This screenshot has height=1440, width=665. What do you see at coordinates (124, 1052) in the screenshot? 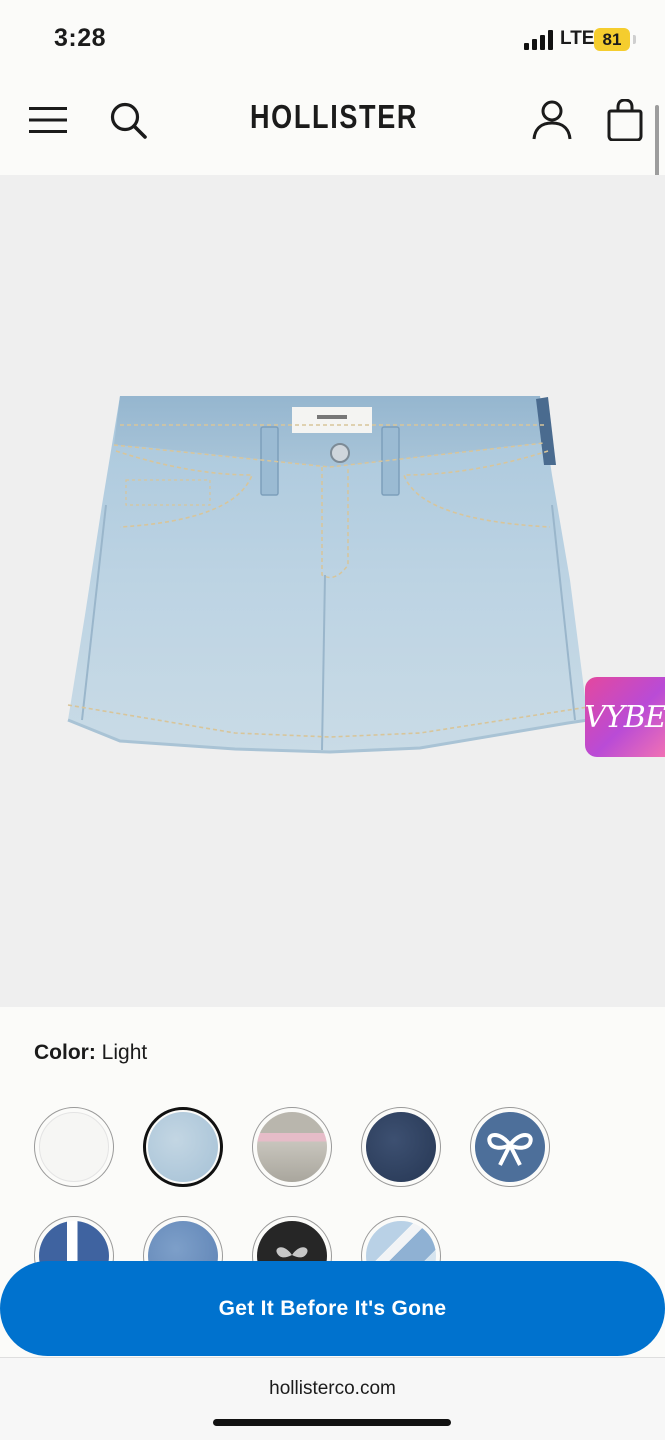
I see `color-value: Light` at bounding box center [124, 1052].